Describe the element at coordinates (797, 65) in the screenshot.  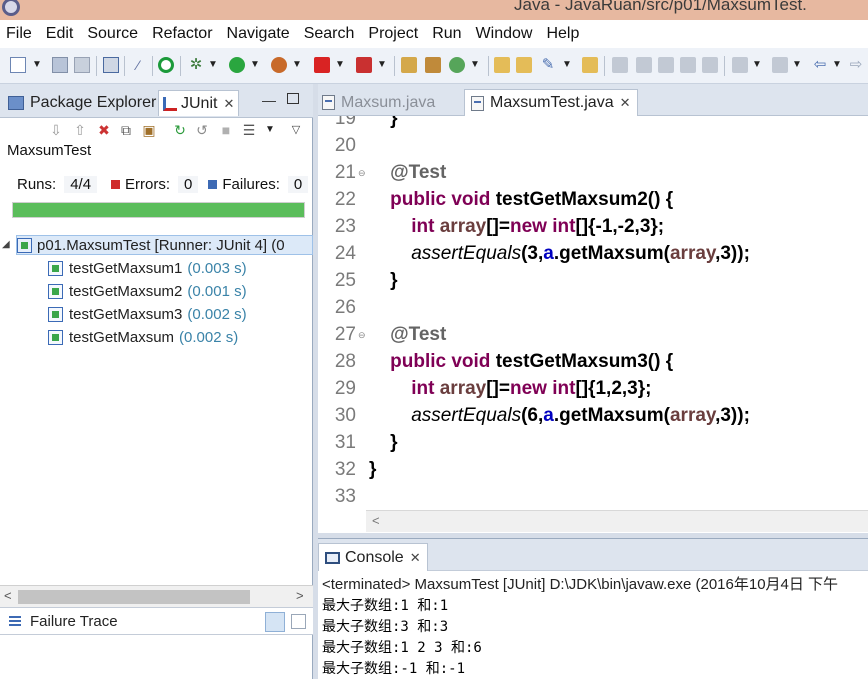
I see `previous-annotation-dropdown-icon: ▼` at that location.